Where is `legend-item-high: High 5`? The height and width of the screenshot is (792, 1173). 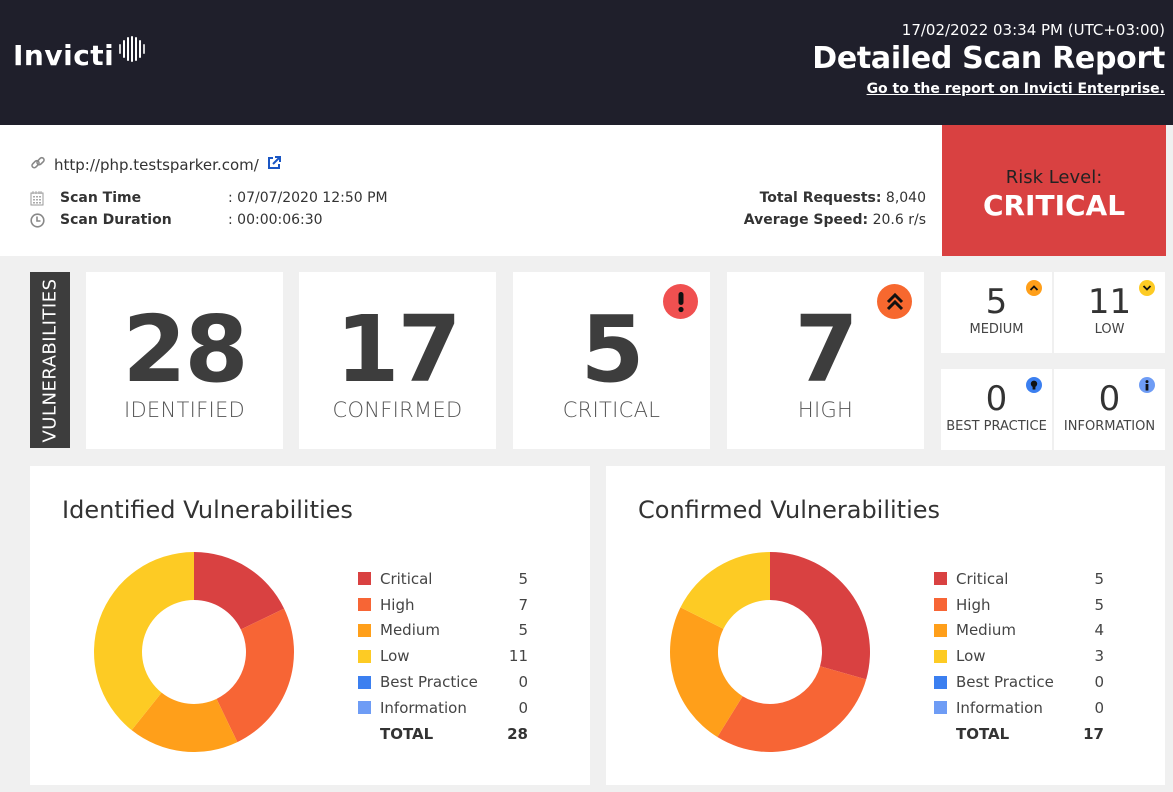 legend-item-high: High 5 is located at coordinates (1019, 605).